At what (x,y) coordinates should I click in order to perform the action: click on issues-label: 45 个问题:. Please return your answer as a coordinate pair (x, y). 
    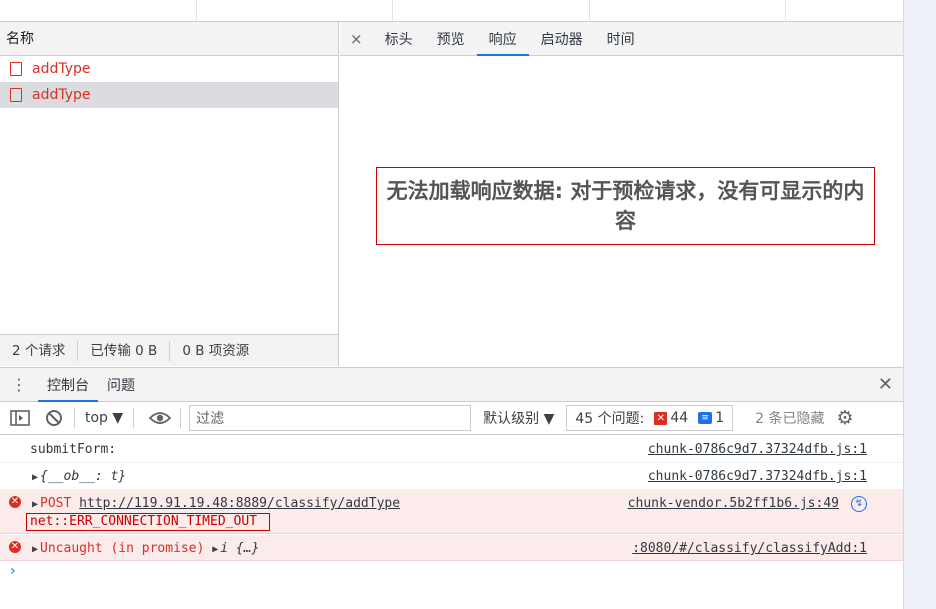
    Looking at the image, I should click on (610, 419).